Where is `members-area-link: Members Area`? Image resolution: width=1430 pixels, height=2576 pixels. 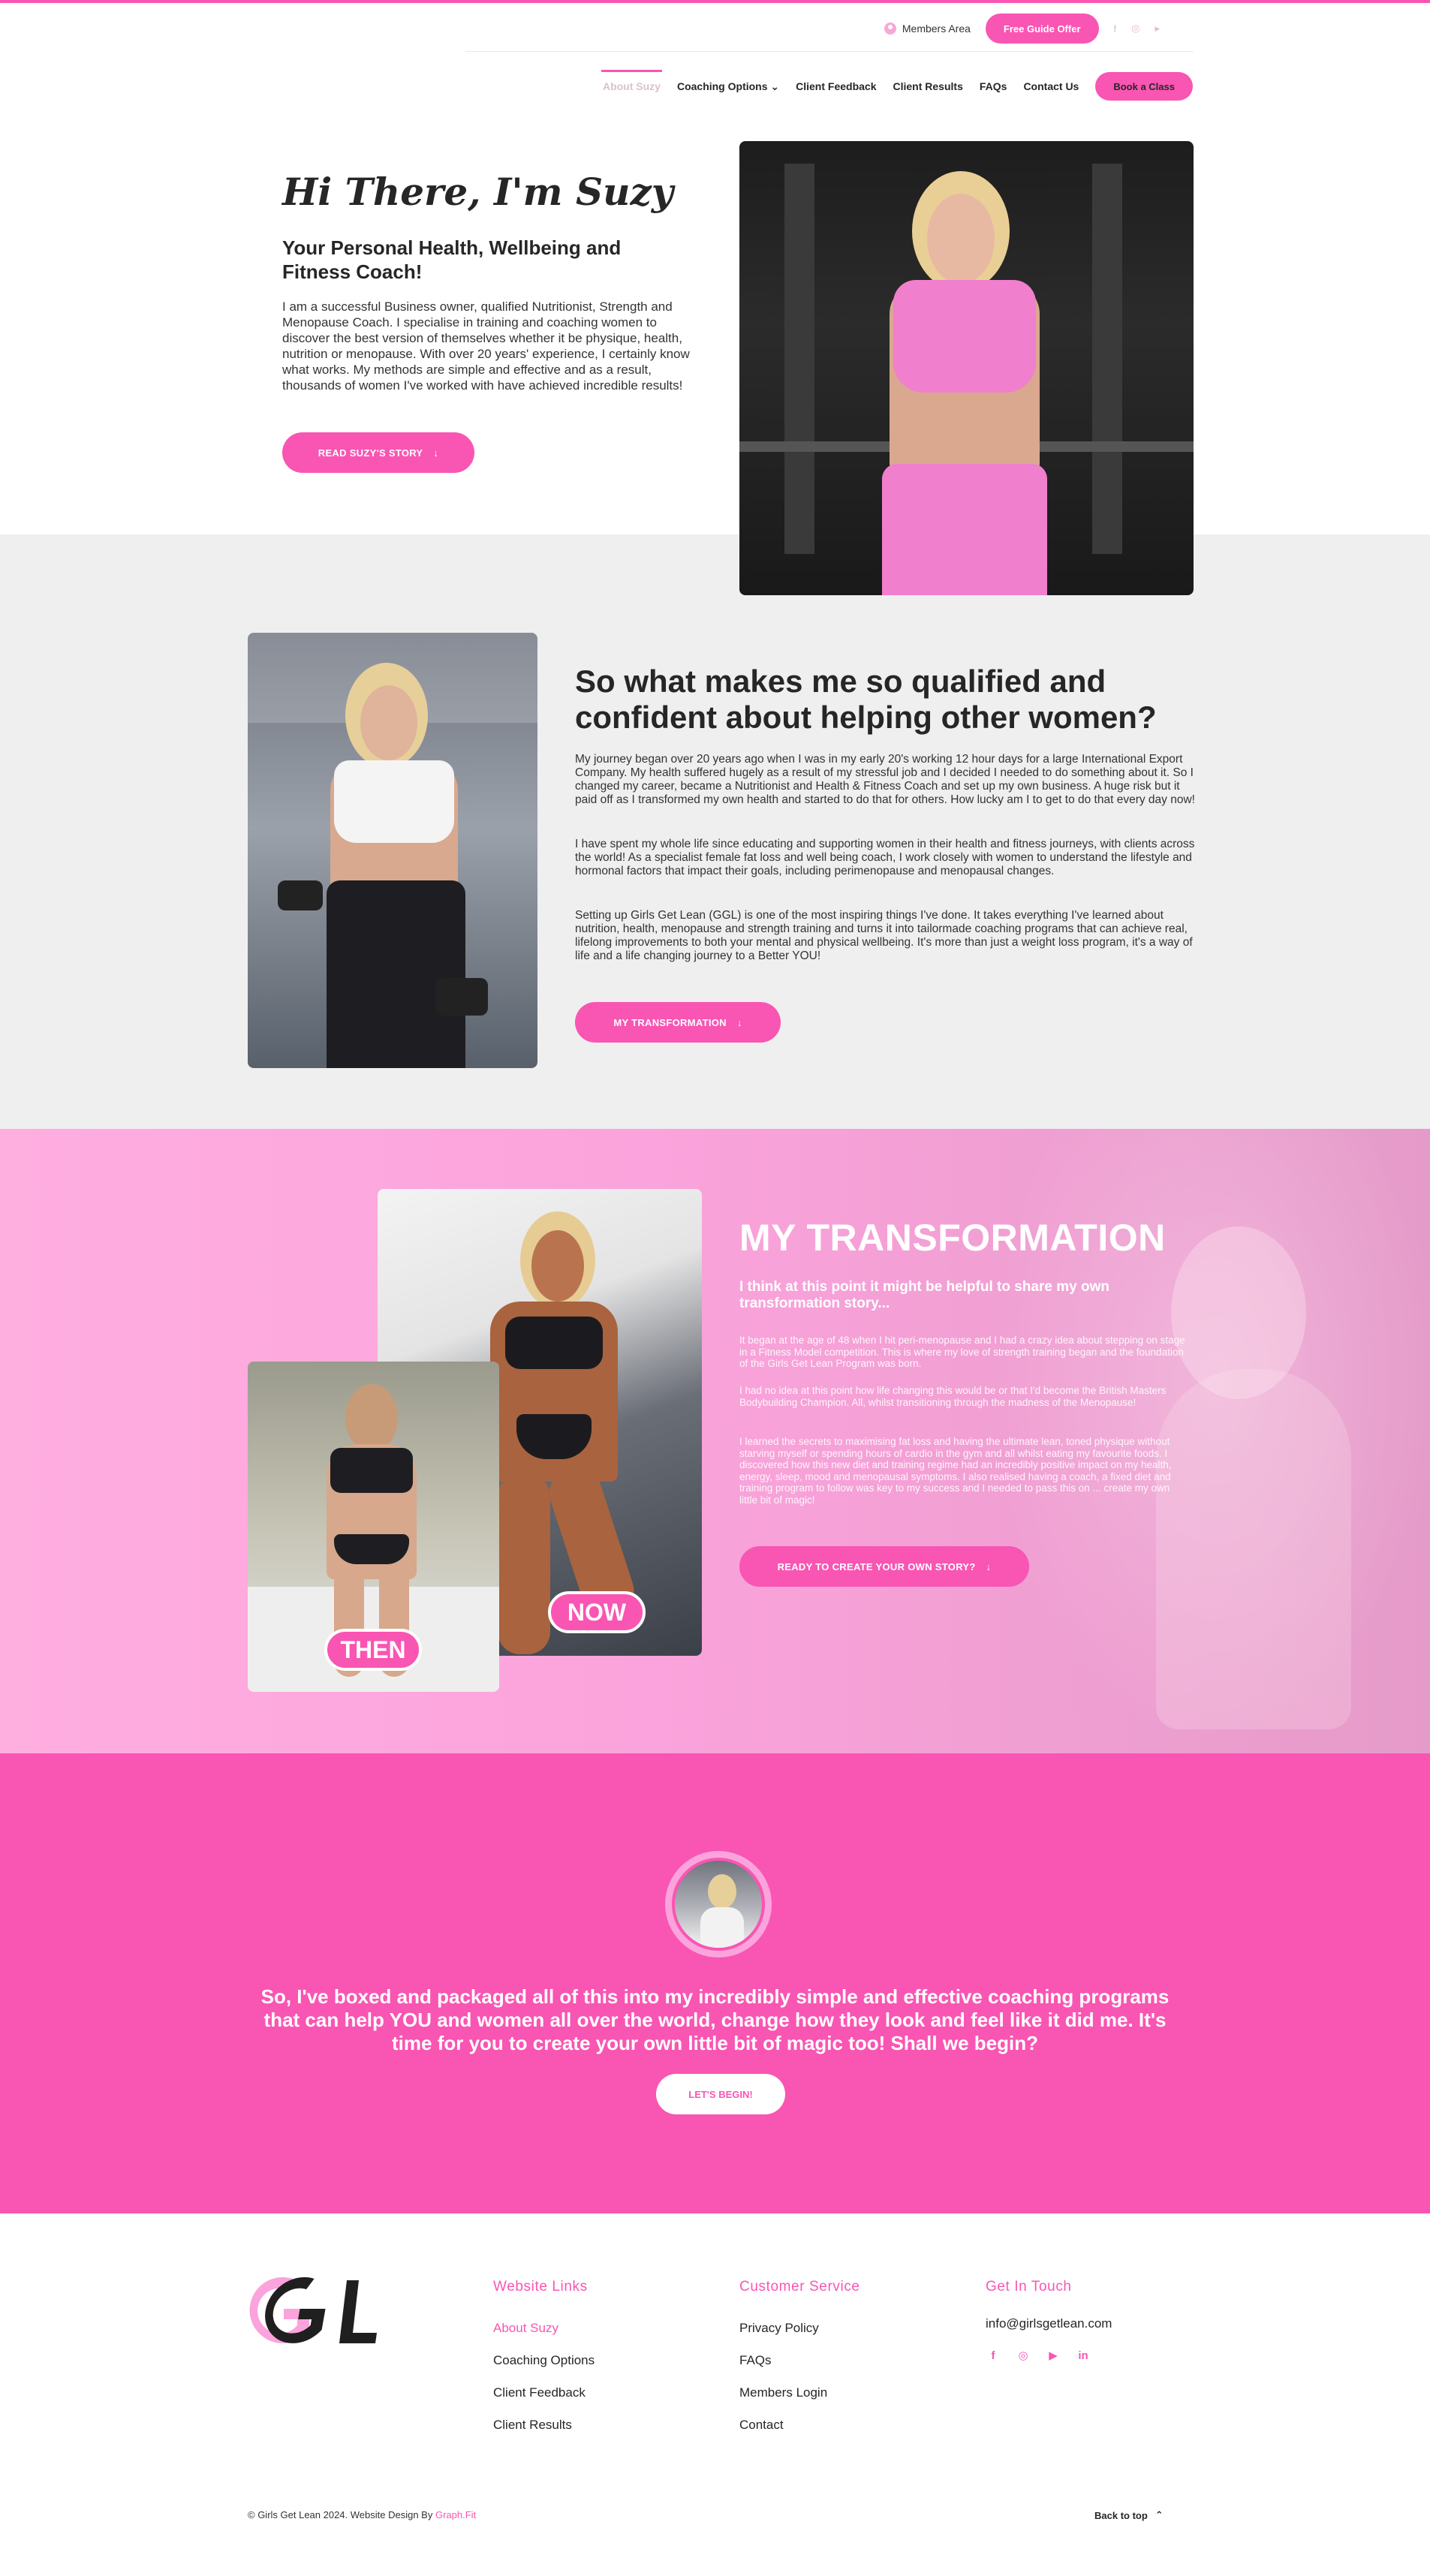
members-area-link: Members Area is located at coordinates (927, 29).